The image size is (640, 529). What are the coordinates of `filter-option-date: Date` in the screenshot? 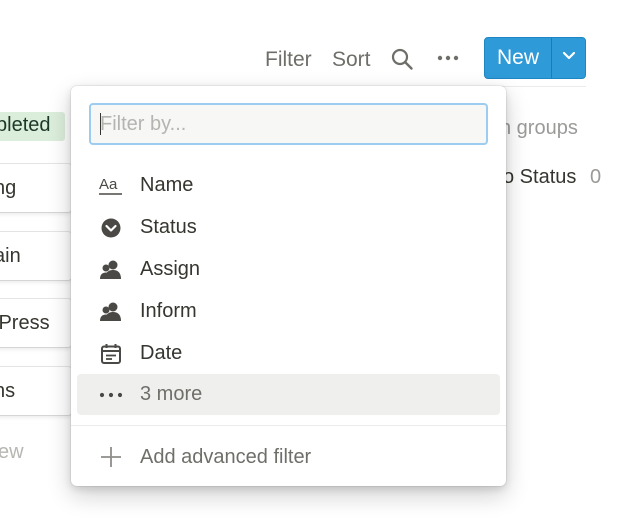 It's located at (288, 353).